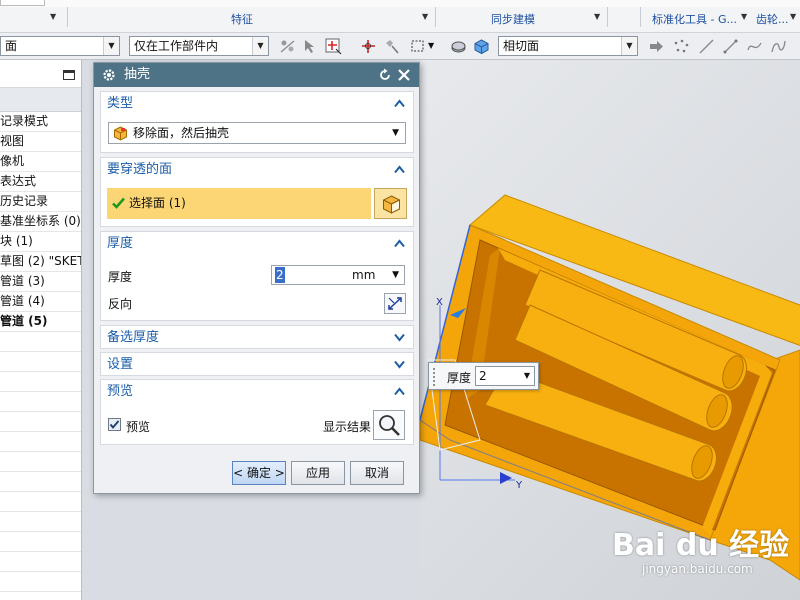 The width and height of the screenshot is (800, 600). What do you see at coordinates (40, 302) in the screenshot?
I see `navigator-row: 管道 (4)` at bounding box center [40, 302].